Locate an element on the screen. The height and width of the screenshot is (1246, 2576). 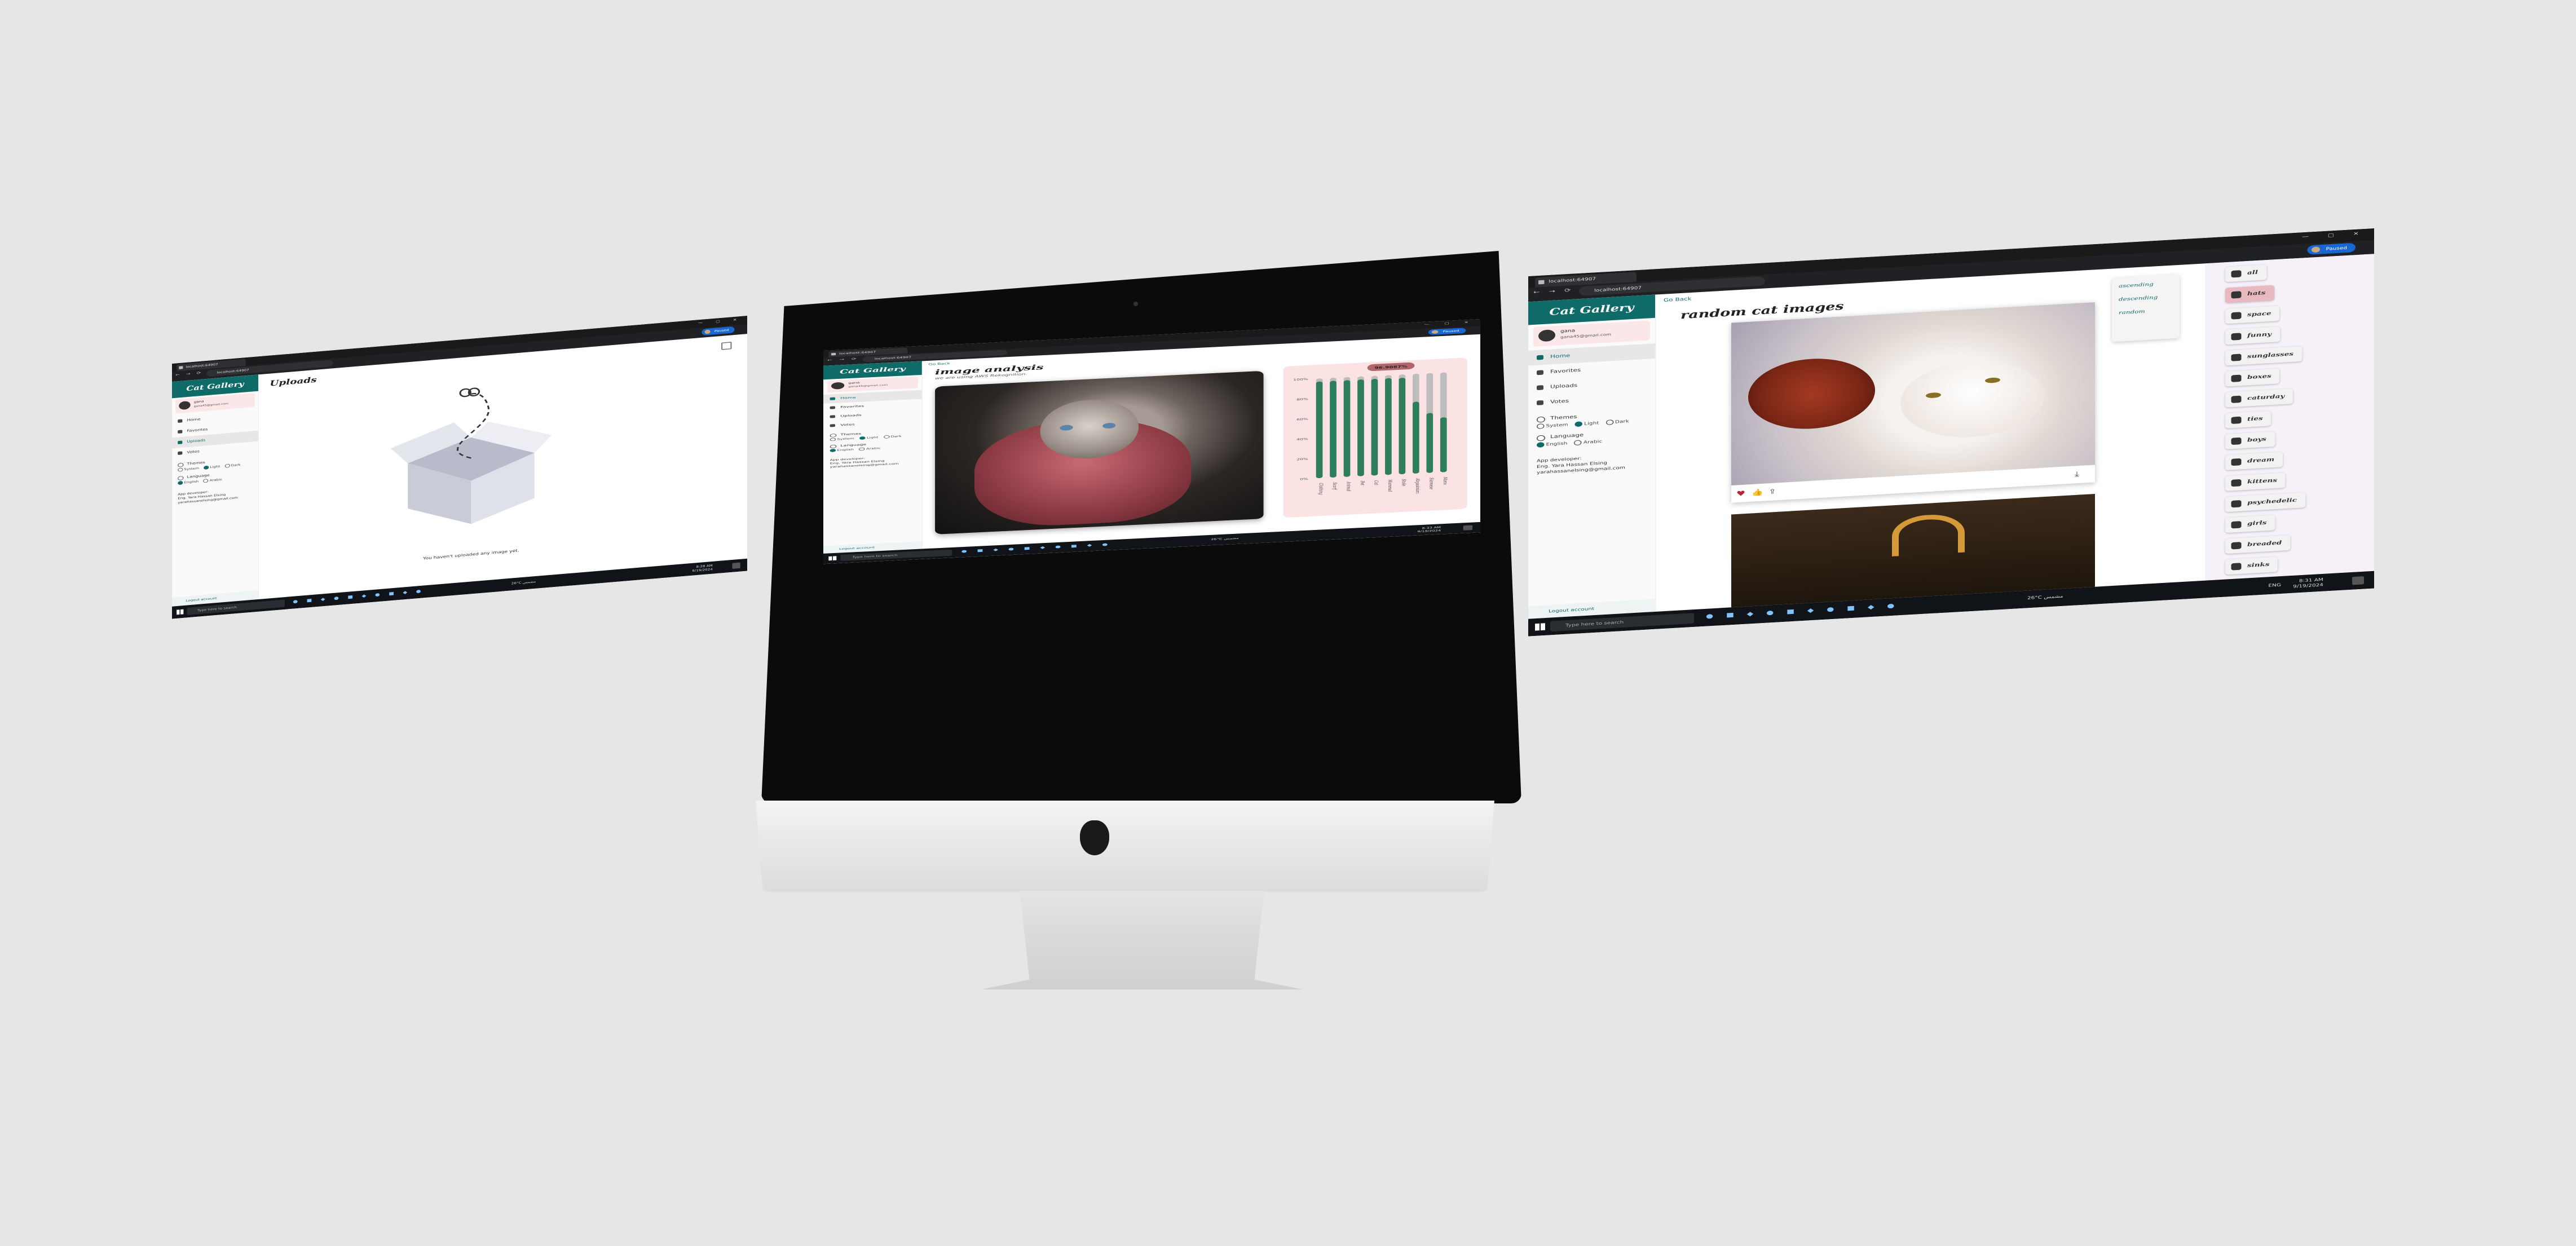
category-item: girls is located at coordinates (2250, 524).